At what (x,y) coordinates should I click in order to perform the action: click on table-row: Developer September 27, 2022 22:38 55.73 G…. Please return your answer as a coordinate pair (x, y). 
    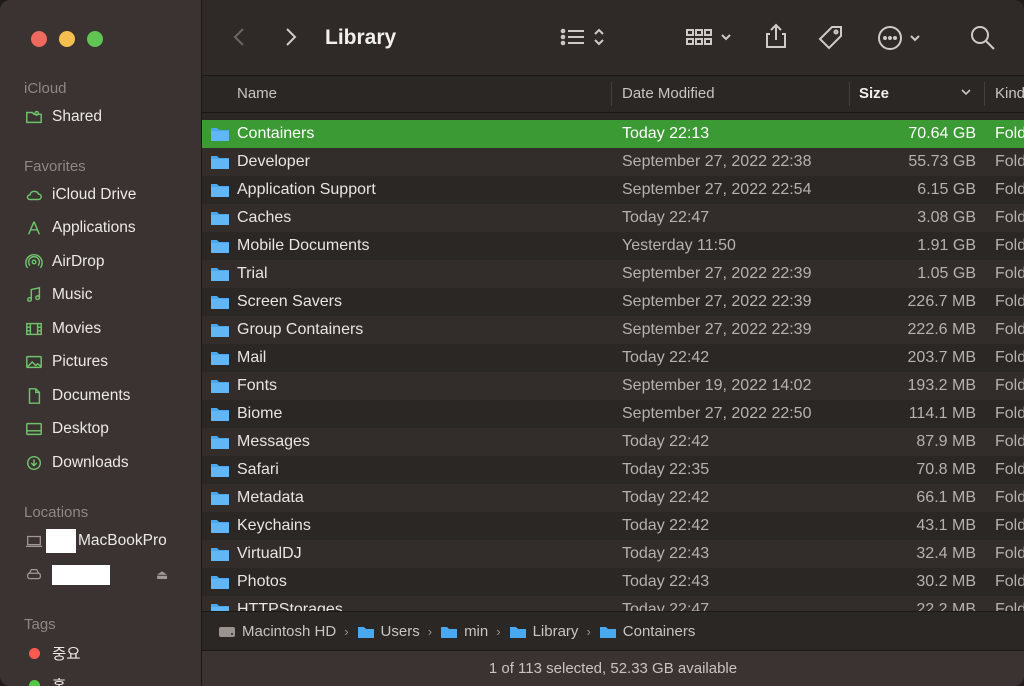
    Looking at the image, I should click on (613, 162).